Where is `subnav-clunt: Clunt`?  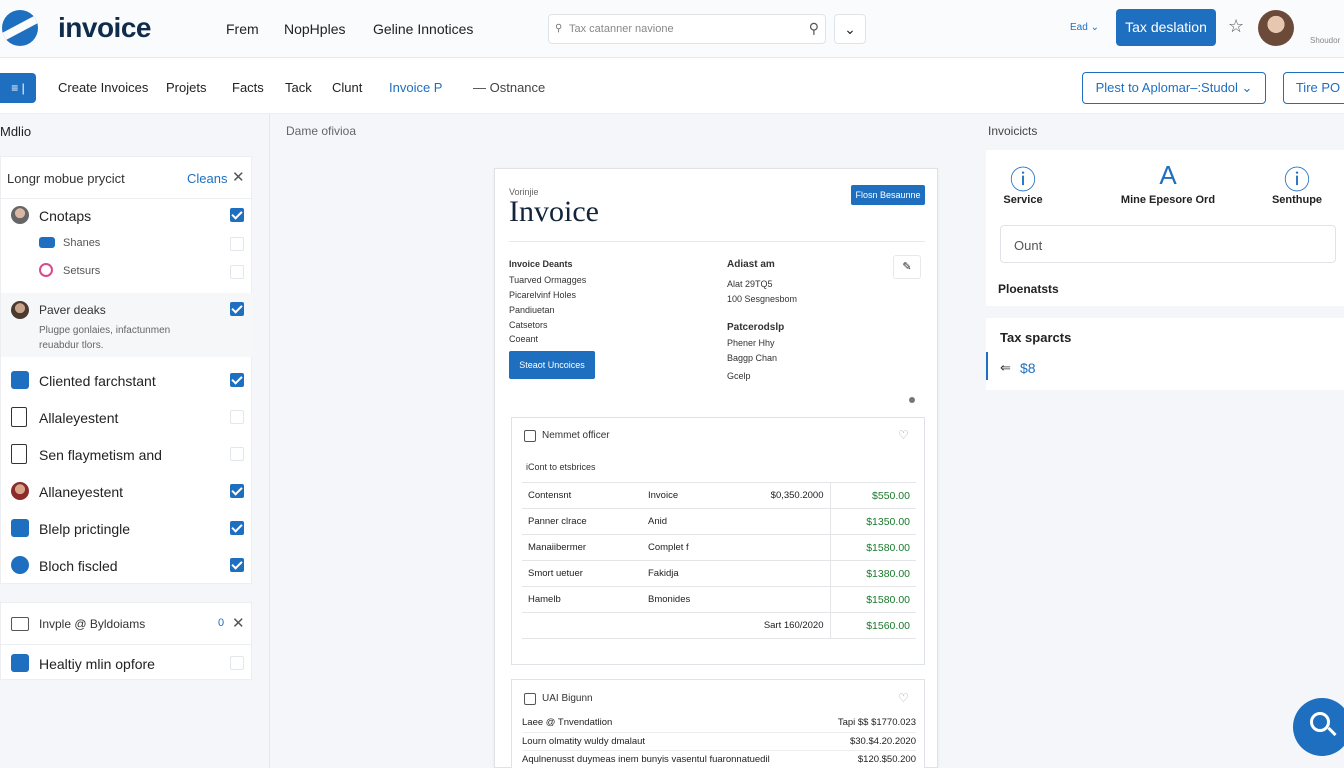
subnav-clunt: Clunt is located at coordinates (347, 87).